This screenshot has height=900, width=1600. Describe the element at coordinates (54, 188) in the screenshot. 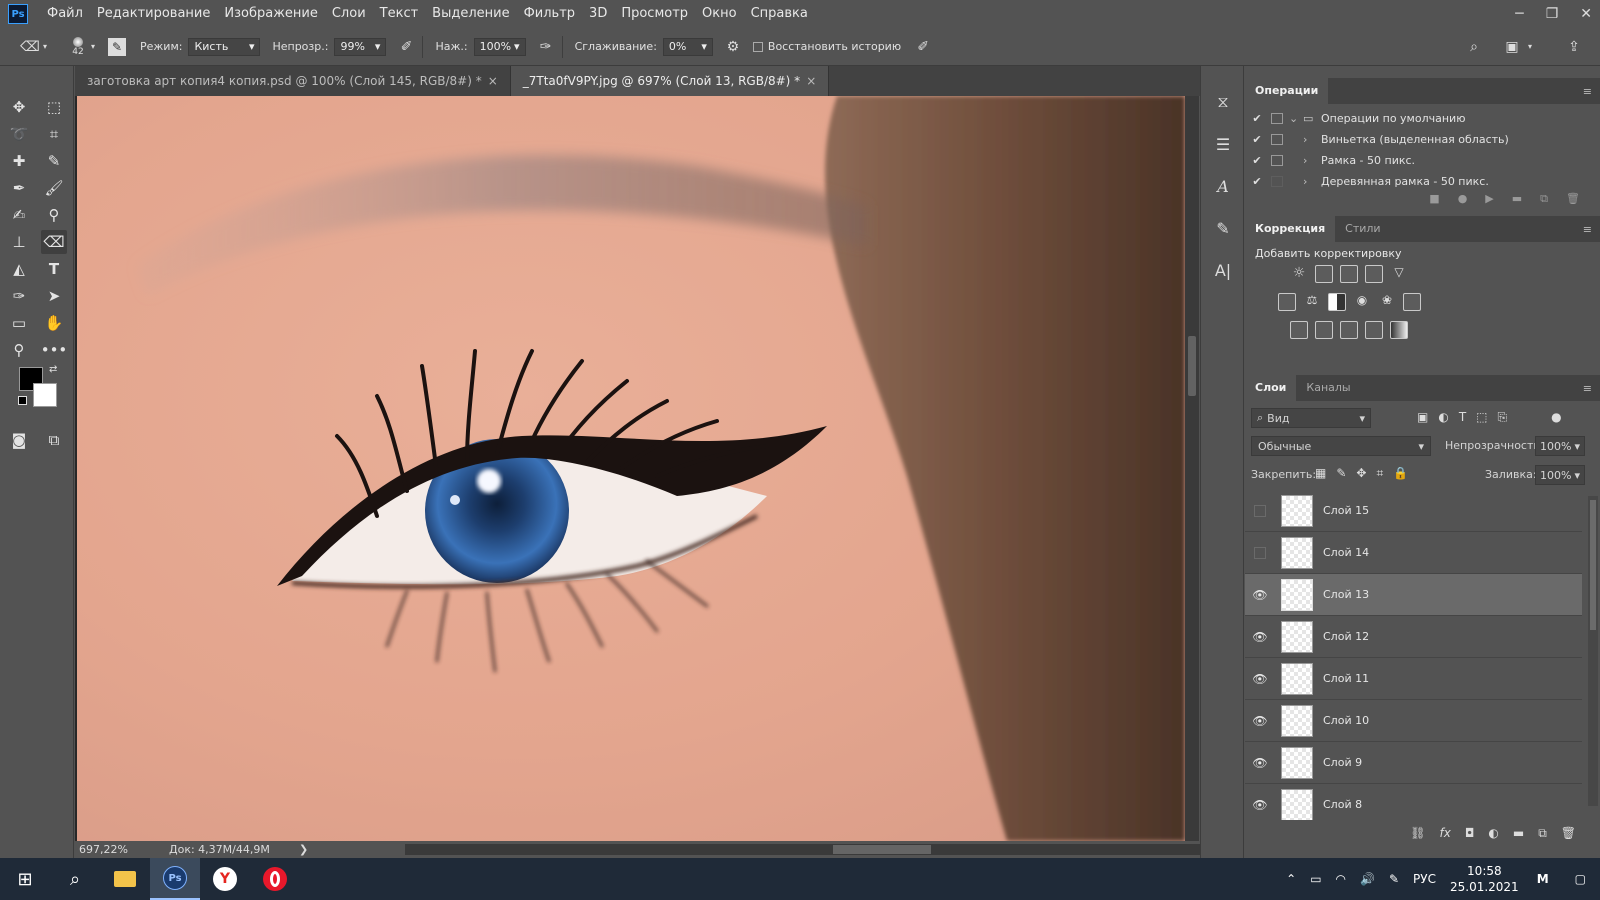

I see `brush-tool-icon: 🖌` at that location.